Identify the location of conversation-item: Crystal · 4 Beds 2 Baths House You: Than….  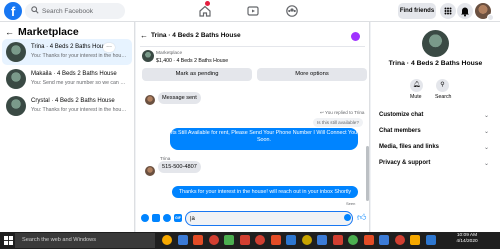
(67, 106).